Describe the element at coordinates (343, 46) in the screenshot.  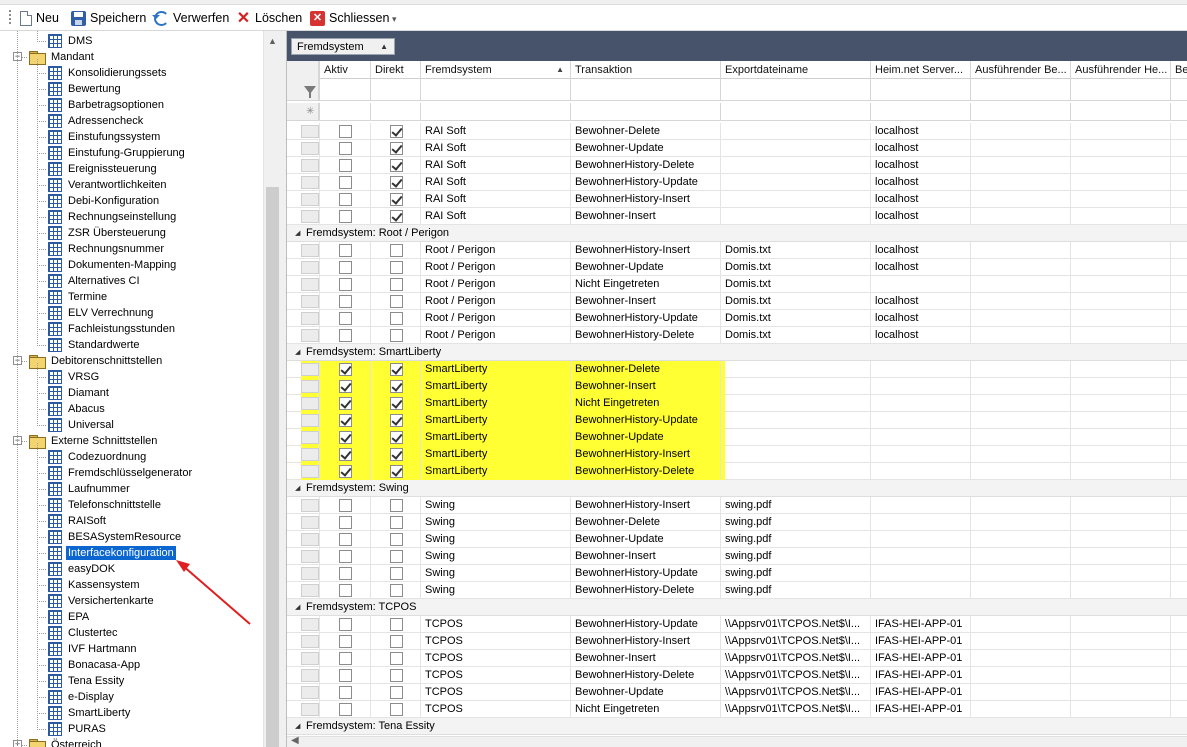
I see `group-by-fremdsystem-chip: Fremdsystem ▲` at that location.